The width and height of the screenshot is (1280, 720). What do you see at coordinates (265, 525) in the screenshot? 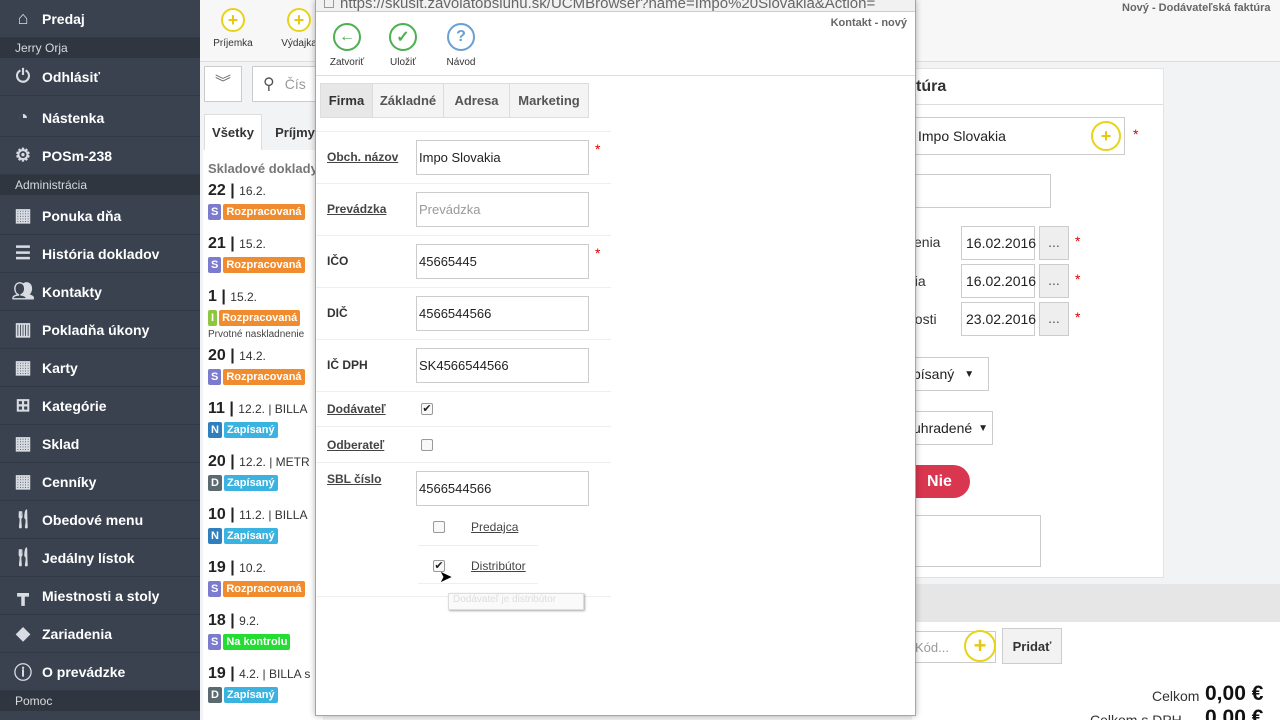
I see `list-item: 10 | 11.2. | BILLA N Zapísaný` at bounding box center [265, 525].